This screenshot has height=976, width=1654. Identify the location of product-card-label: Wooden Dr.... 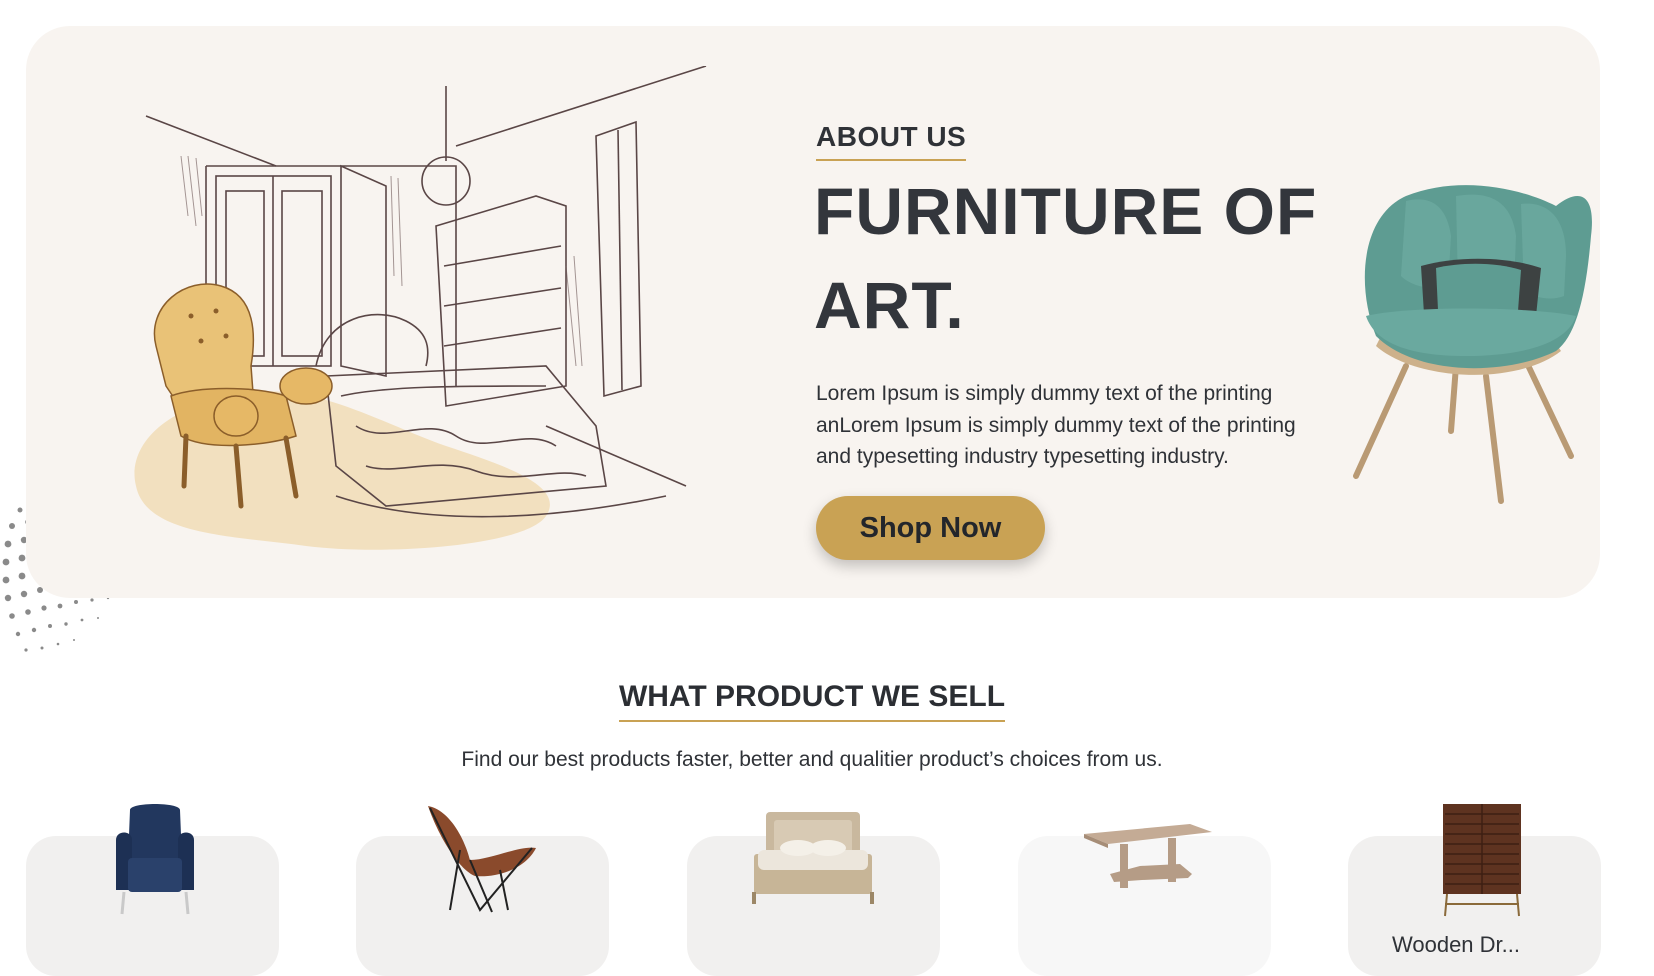
(1456, 944).